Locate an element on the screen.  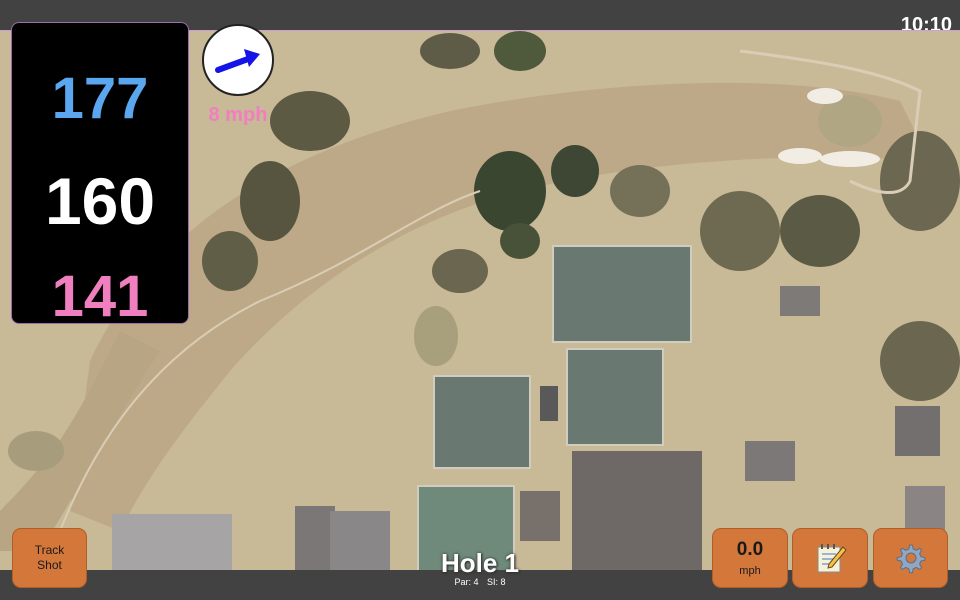
settings-button is located at coordinates (910, 558).